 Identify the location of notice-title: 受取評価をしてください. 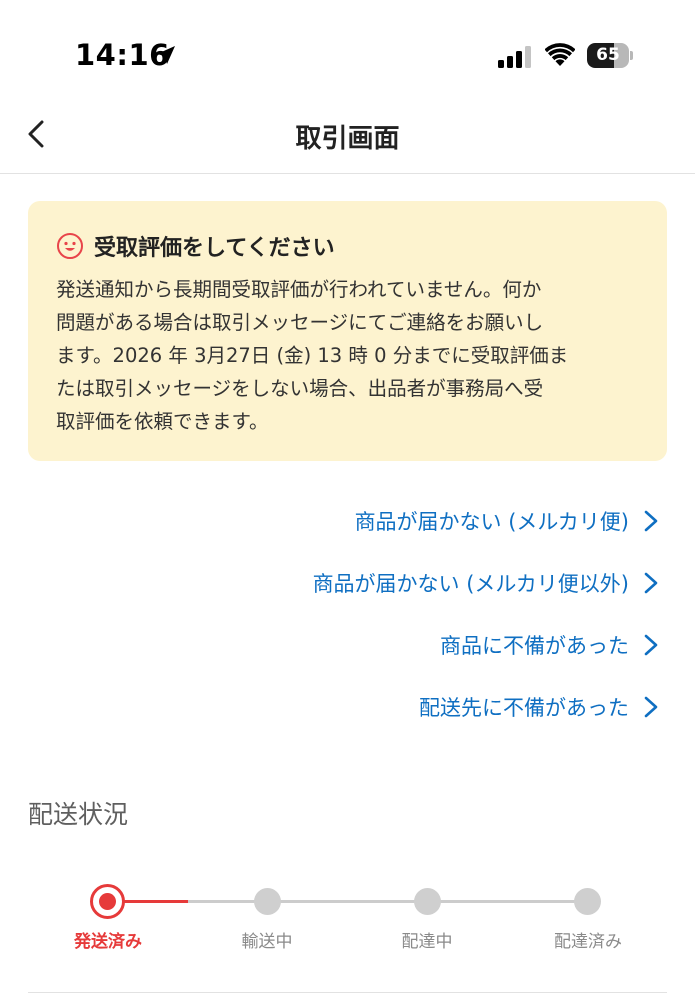
(214, 248).